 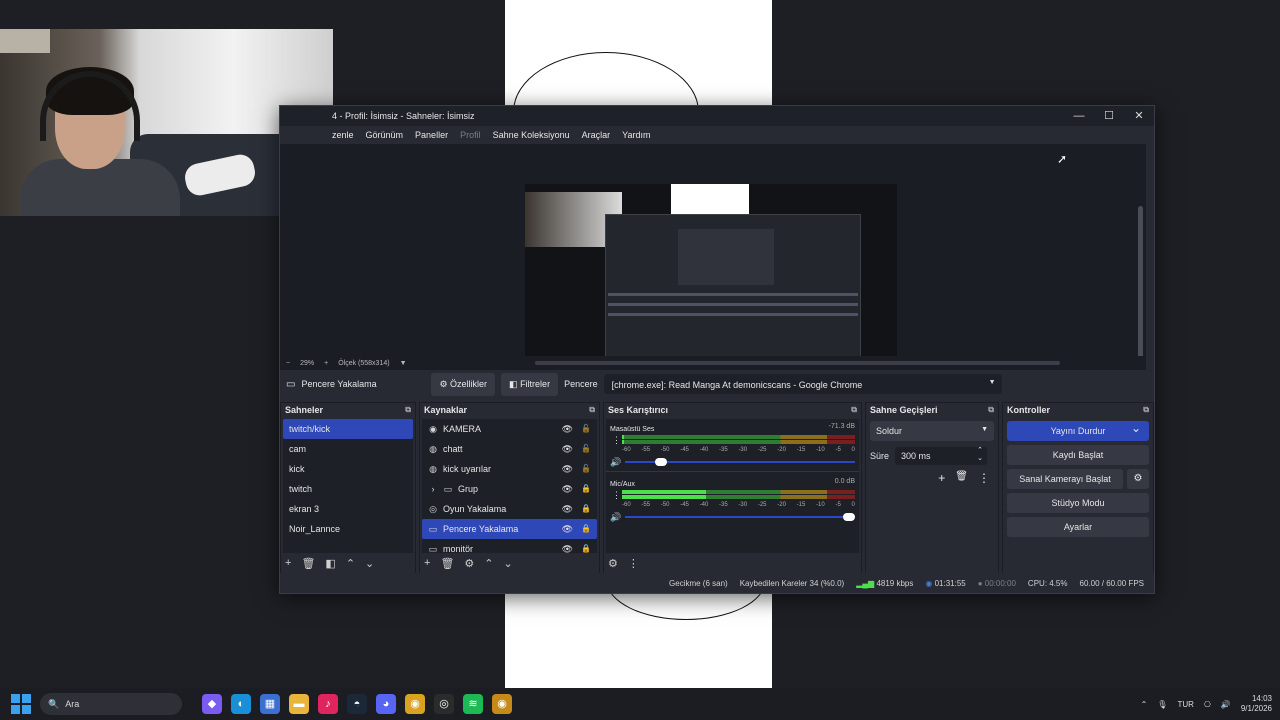 What do you see at coordinates (348, 489) in the screenshot?
I see `scene-item: twitch` at bounding box center [348, 489].